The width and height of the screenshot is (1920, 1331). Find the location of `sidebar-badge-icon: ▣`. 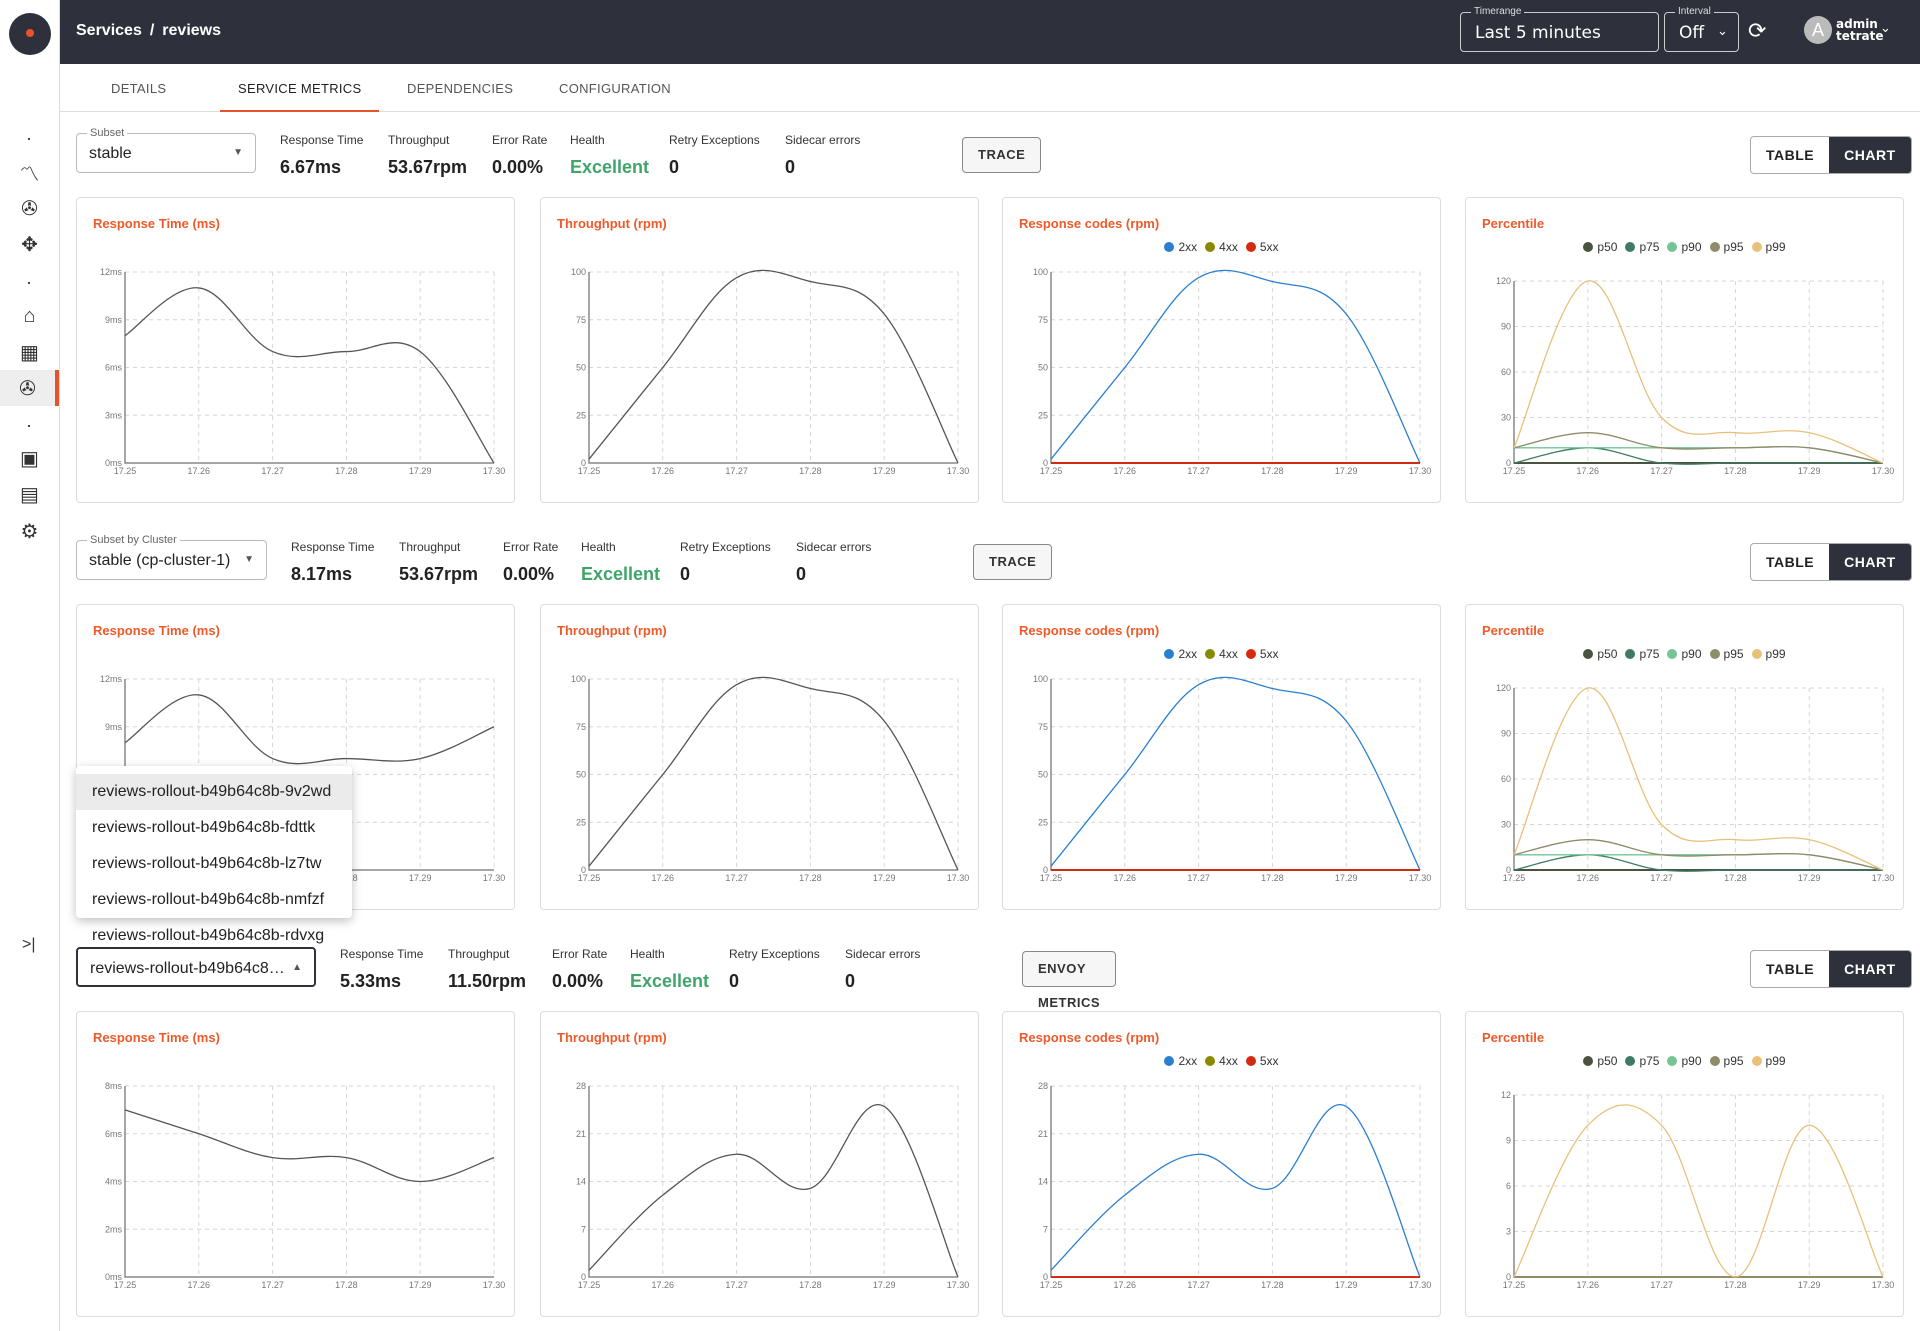

sidebar-badge-icon: ▣ is located at coordinates (29, 458).